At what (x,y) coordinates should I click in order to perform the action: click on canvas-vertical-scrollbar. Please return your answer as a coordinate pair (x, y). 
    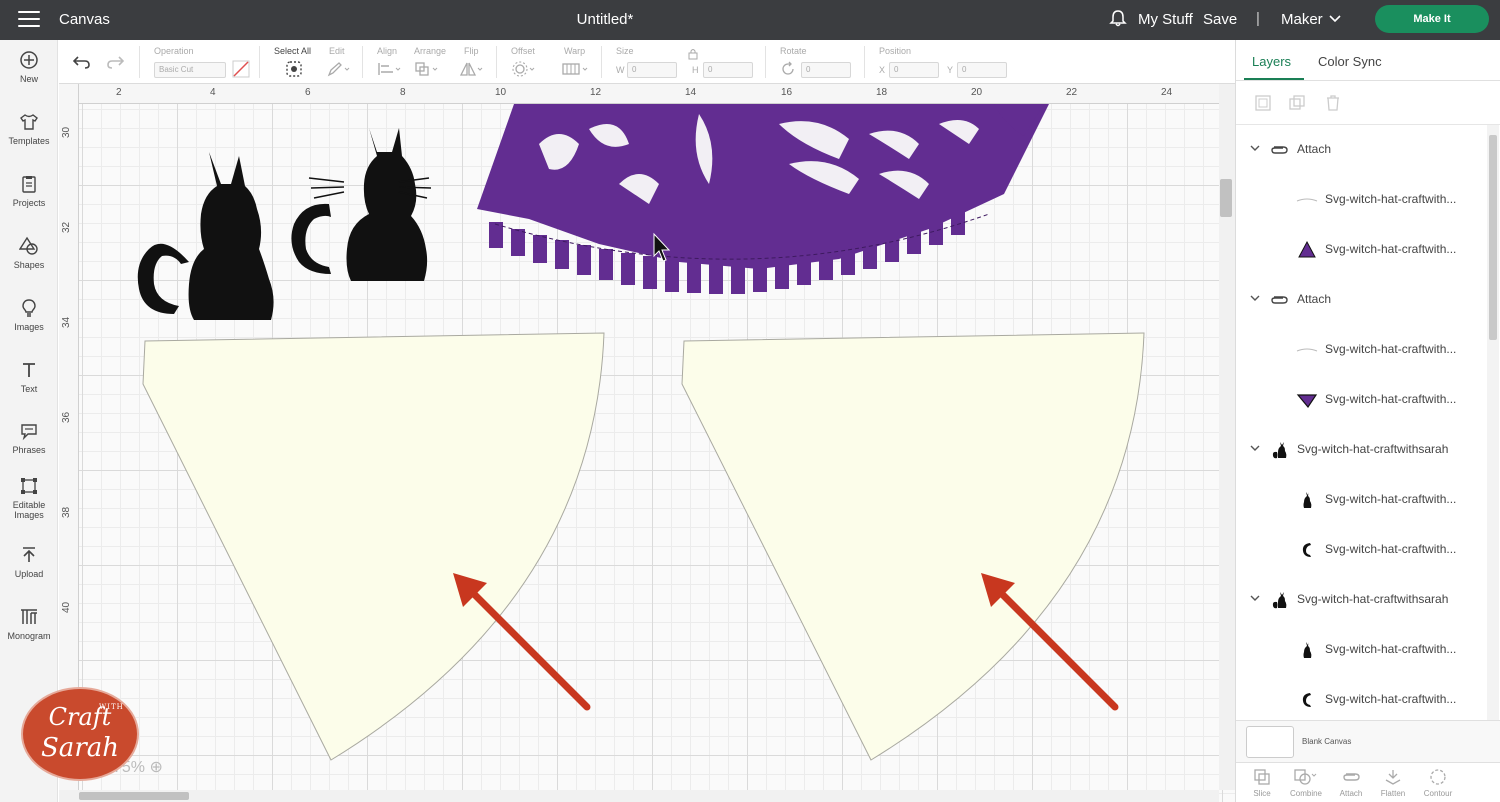
    Looking at the image, I should click on (1227, 437).